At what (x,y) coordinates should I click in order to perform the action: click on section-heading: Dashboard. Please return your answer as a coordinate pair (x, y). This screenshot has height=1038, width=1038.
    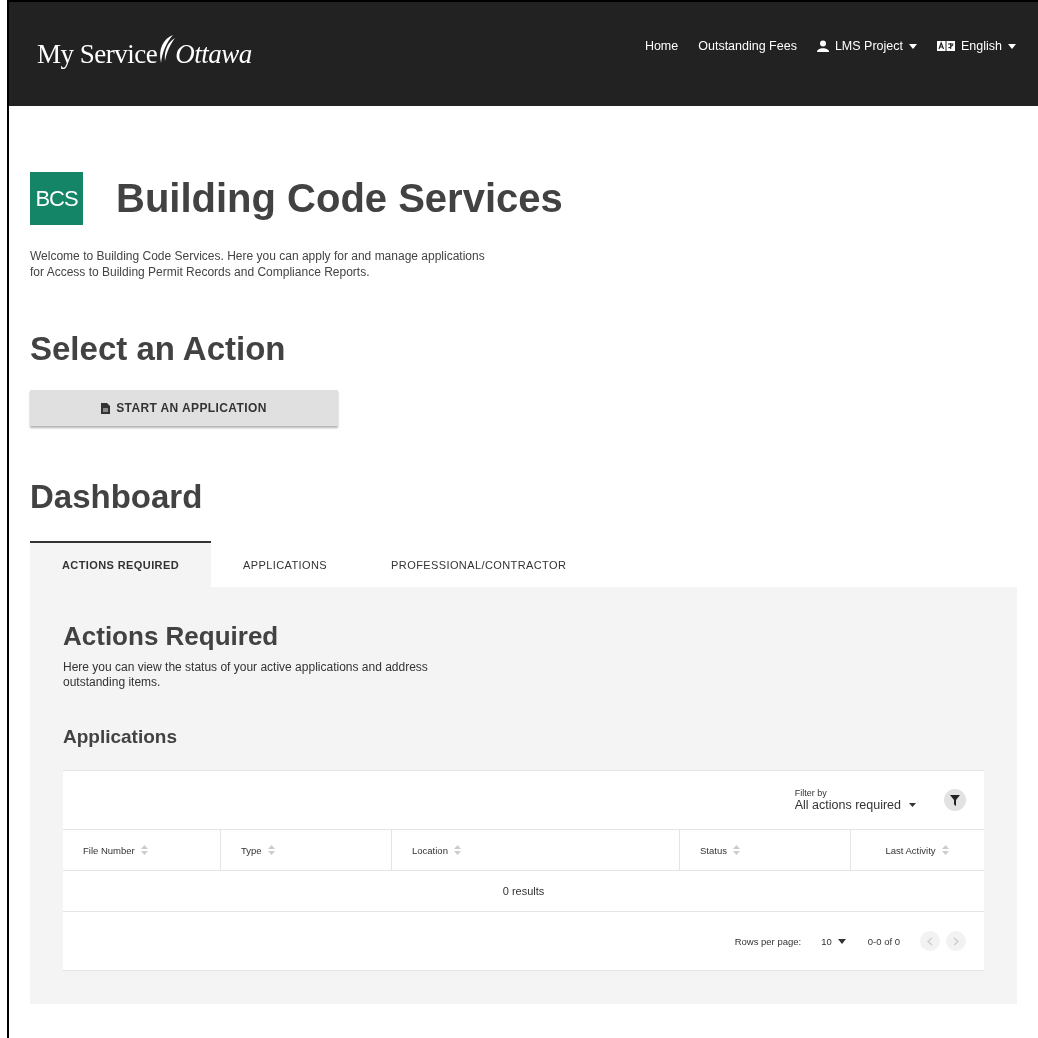
    Looking at the image, I should click on (117, 497).